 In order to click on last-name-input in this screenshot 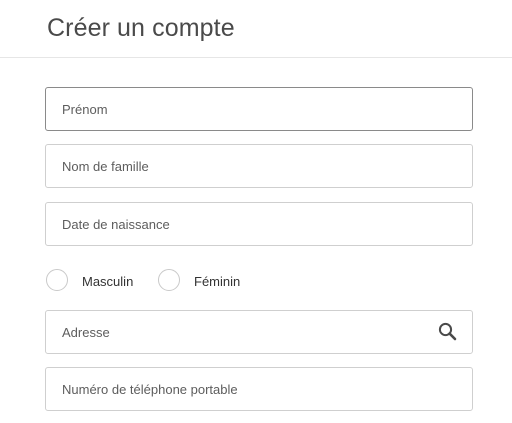, I will do `click(259, 166)`.